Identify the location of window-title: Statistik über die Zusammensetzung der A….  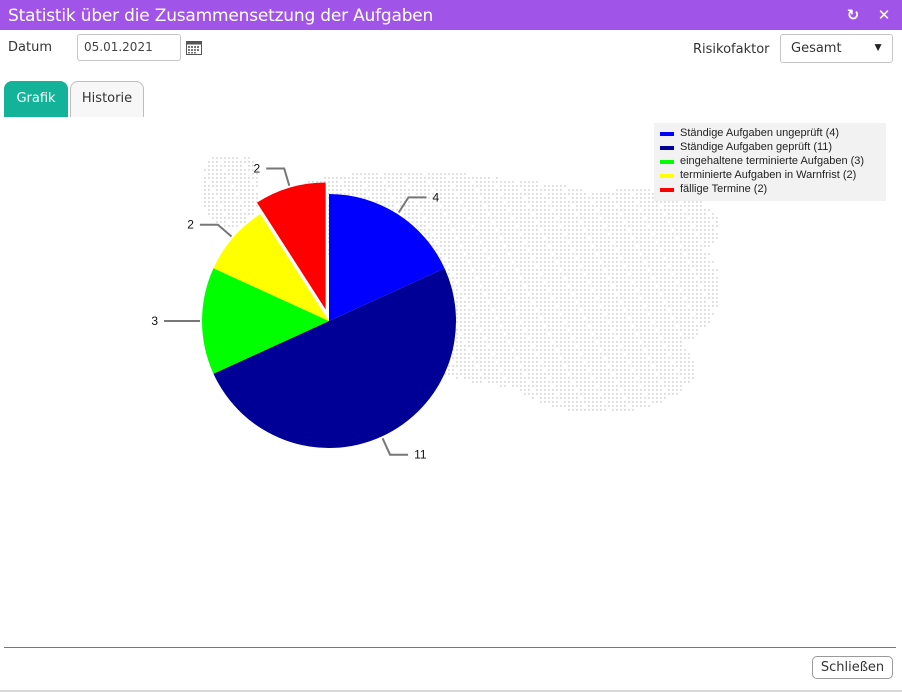
(221, 16).